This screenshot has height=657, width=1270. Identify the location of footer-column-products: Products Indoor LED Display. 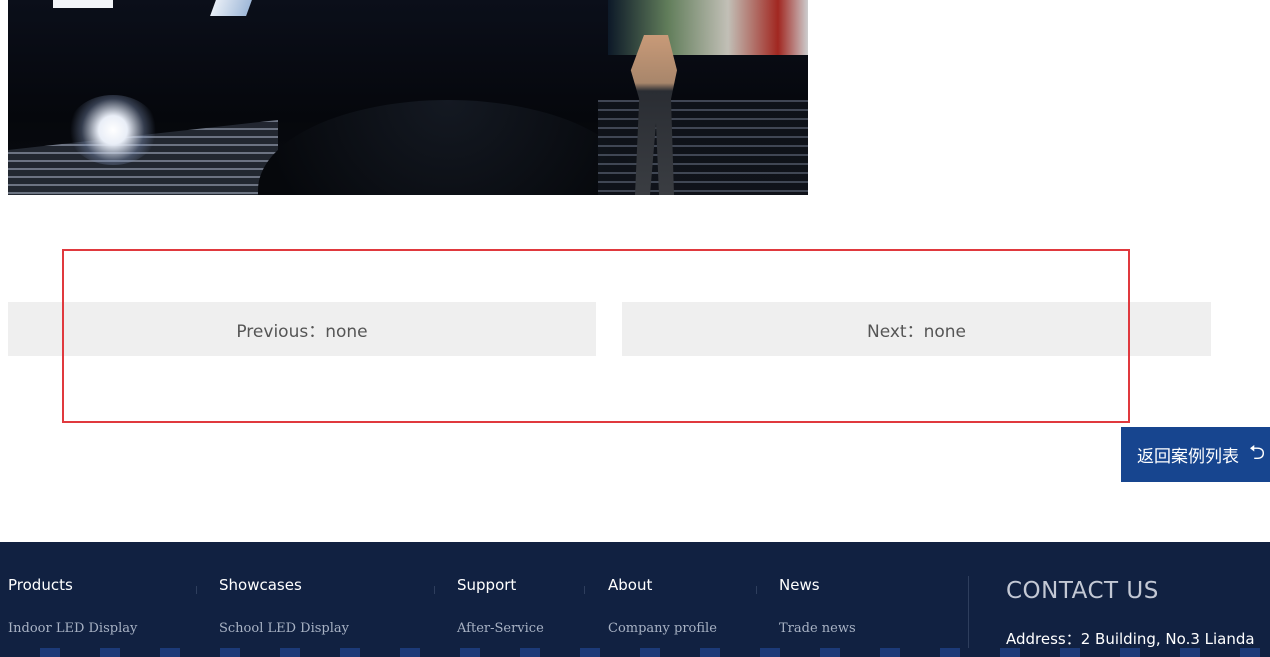
(72, 606).